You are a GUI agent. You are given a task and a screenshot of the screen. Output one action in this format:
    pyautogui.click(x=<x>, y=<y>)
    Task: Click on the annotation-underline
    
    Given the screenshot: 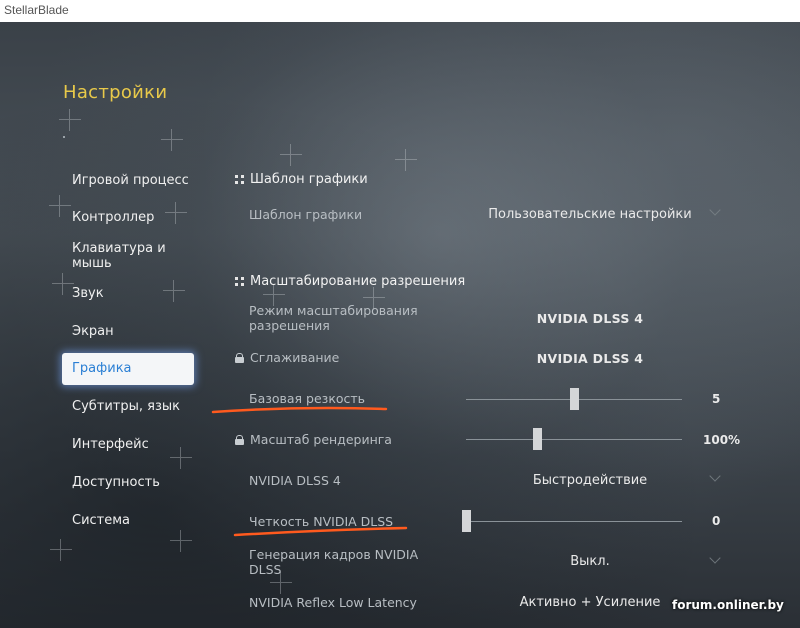 What is the action you would take?
    pyautogui.click(x=299, y=410)
    